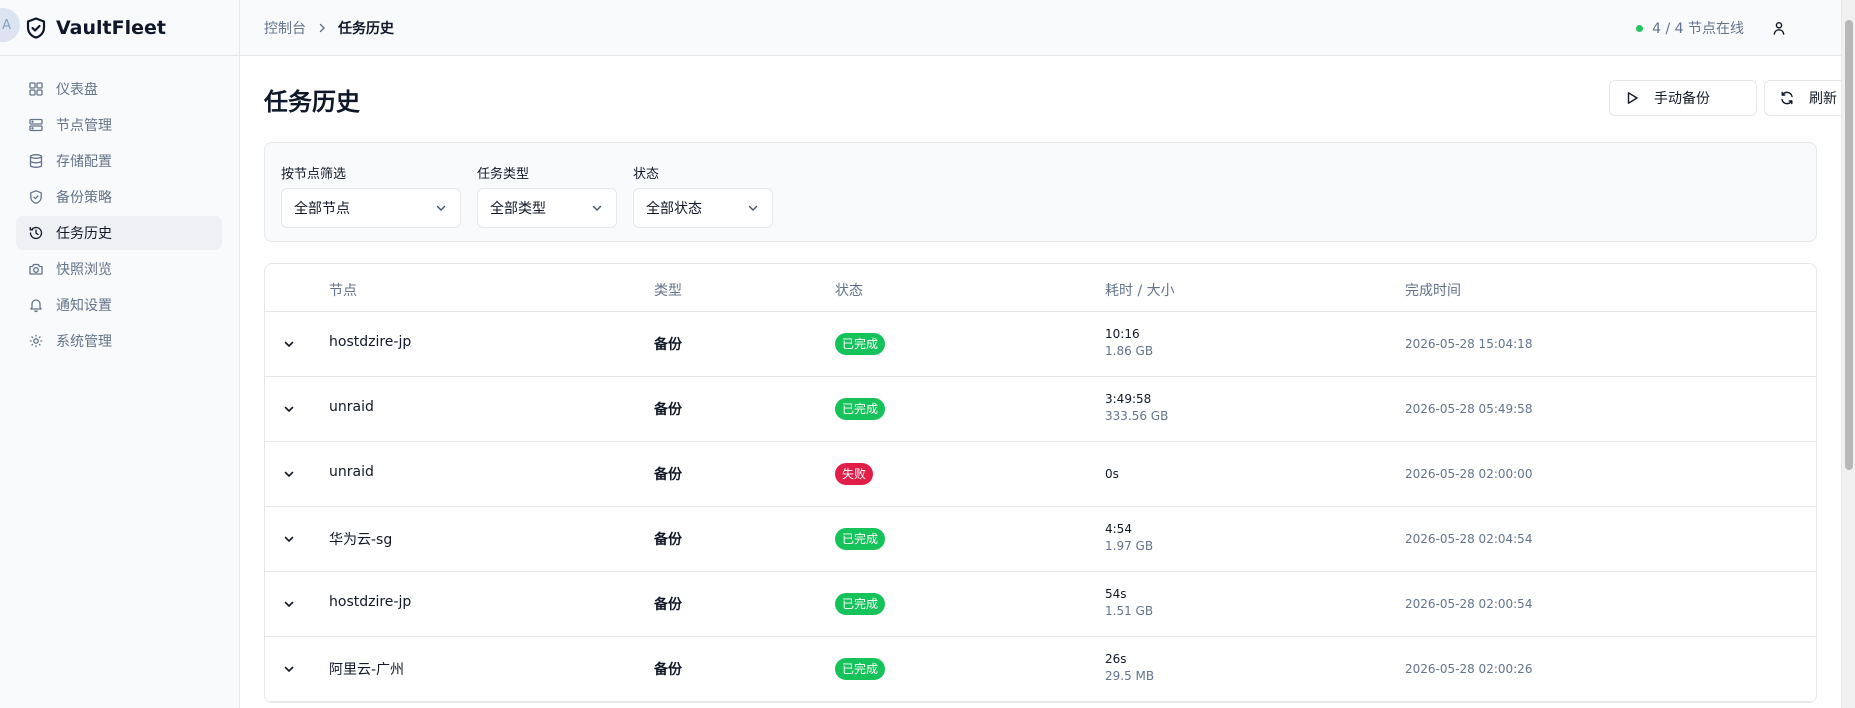 This screenshot has height=708, width=1855. What do you see at coordinates (1469, 604) in the screenshot?
I see `row-finished-time: 2026-05-28 02:00:54` at bounding box center [1469, 604].